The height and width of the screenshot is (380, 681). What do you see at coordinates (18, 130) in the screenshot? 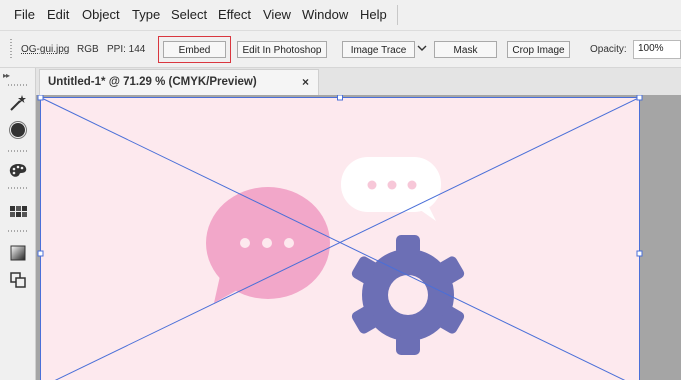
I see `blob-brush-icon` at bounding box center [18, 130].